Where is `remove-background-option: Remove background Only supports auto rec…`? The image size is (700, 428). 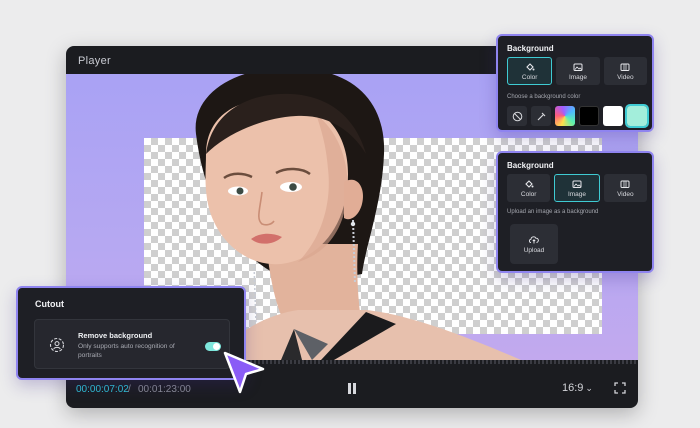
remove-background-option: Remove background Only supports auto rec… is located at coordinates (132, 344).